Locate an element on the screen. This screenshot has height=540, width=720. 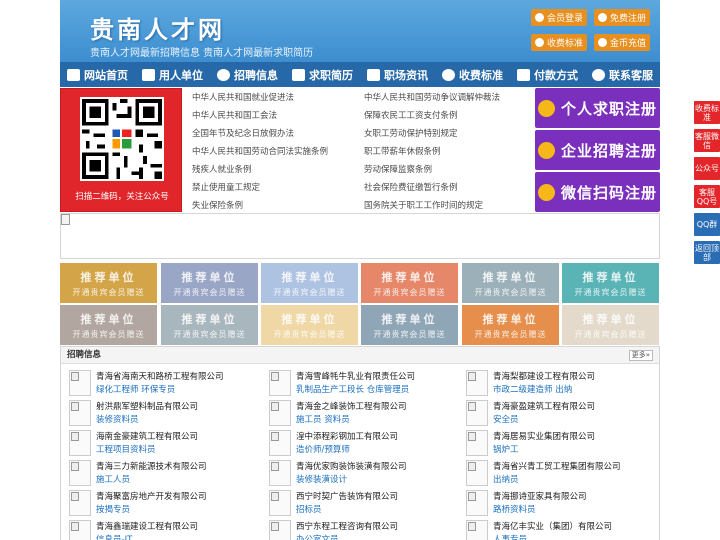
job-position: 出纳员 is located at coordinates (506, 479).